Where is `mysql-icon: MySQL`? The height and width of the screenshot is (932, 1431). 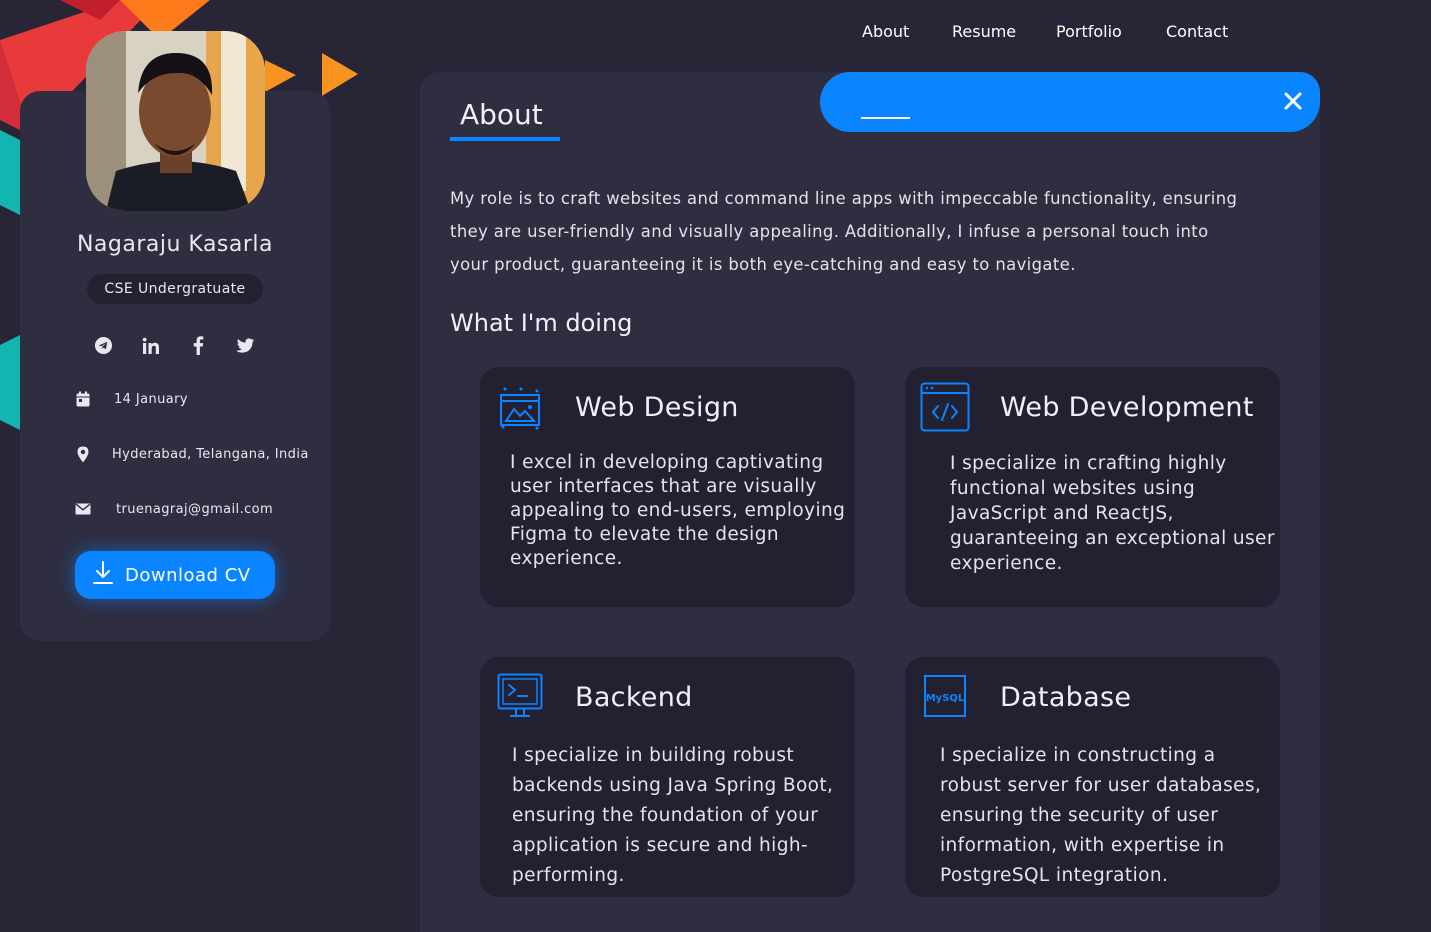 mysql-icon: MySQL is located at coordinates (948, 699).